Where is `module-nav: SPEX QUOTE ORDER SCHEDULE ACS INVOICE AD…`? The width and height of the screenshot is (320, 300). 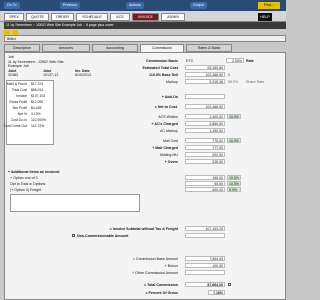
module-nav: SPEX QUOTE ORDER SCHEDULE ACS INVOICE AD… is located at coordinates (143, 16).